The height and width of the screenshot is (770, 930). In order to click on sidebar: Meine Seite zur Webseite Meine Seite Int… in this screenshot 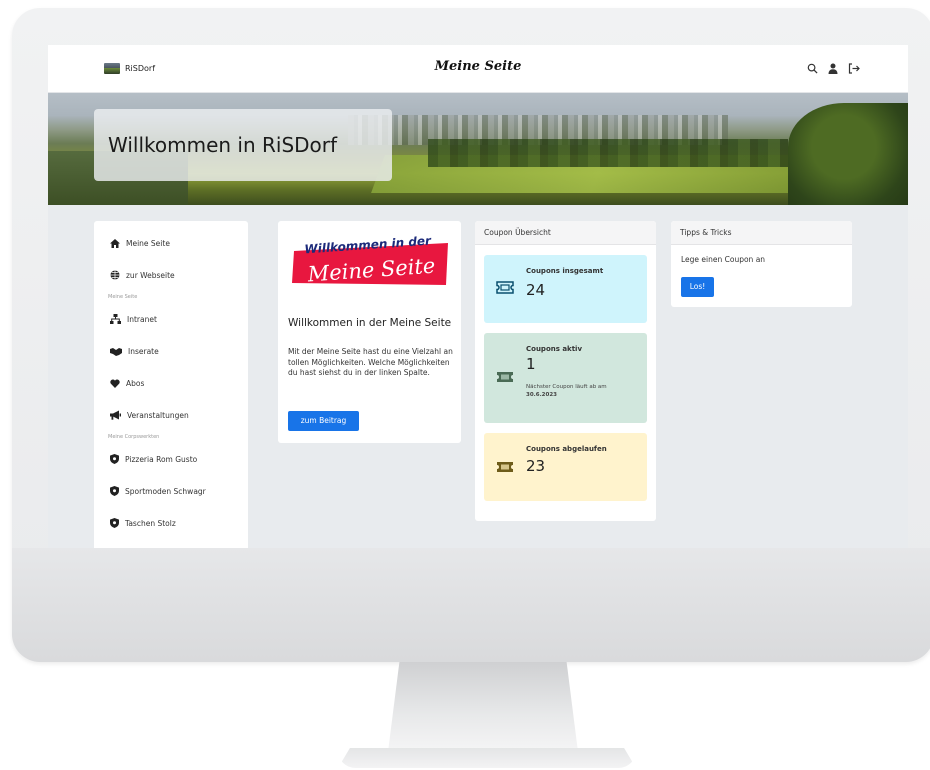, I will do `click(171, 384)`.